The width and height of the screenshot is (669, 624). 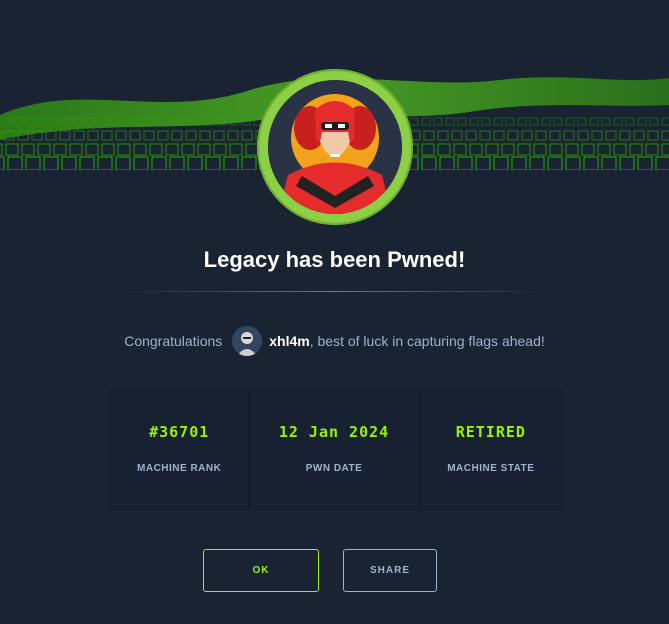 I want to click on machine-rank-value: #36701, so click(x=179, y=432).